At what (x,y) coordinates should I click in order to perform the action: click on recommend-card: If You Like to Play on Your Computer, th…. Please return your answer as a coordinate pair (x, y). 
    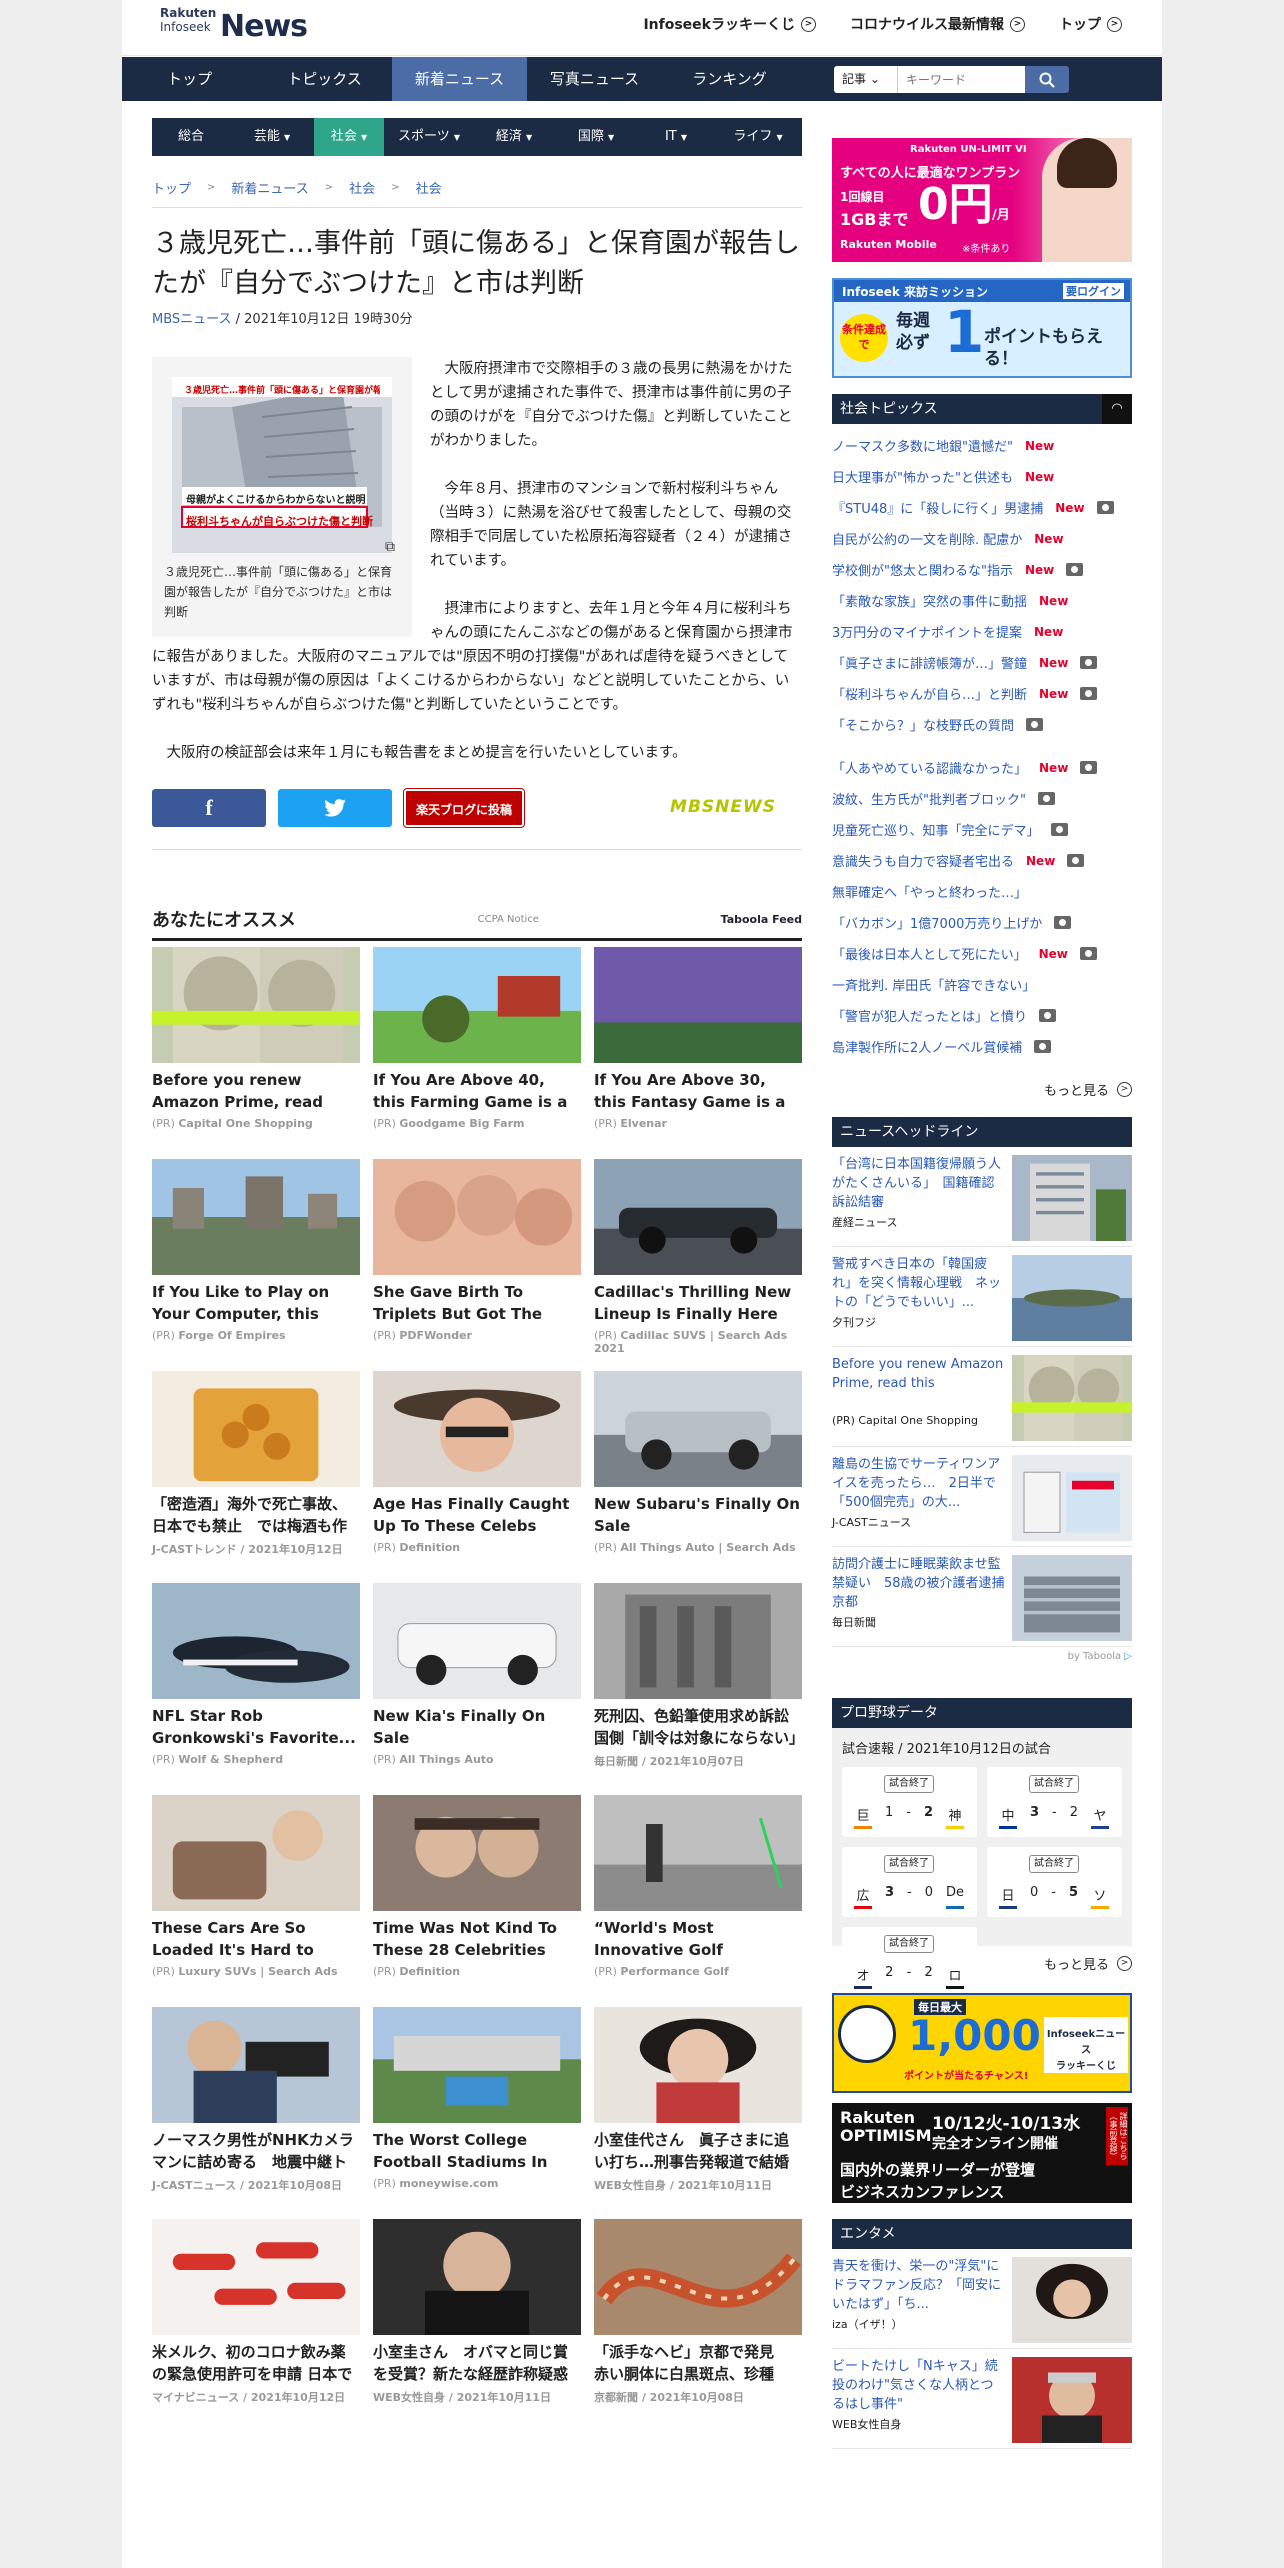
    Looking at the image, I should click on (256, 1265).